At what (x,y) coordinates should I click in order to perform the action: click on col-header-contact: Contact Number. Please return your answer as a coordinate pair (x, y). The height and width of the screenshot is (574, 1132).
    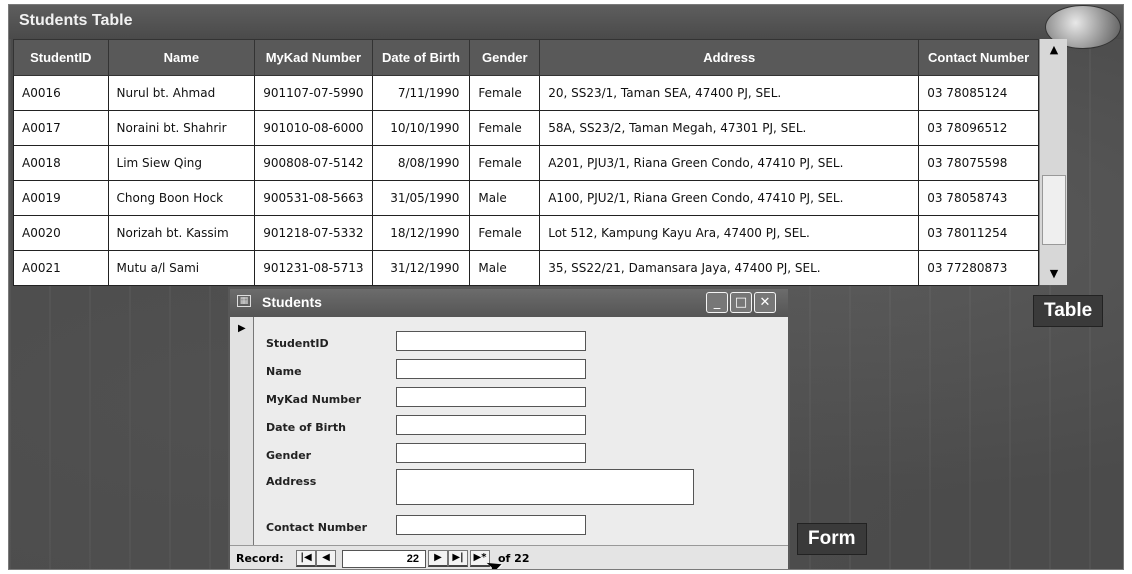
    Looking at the image, I should click on (978, 57).